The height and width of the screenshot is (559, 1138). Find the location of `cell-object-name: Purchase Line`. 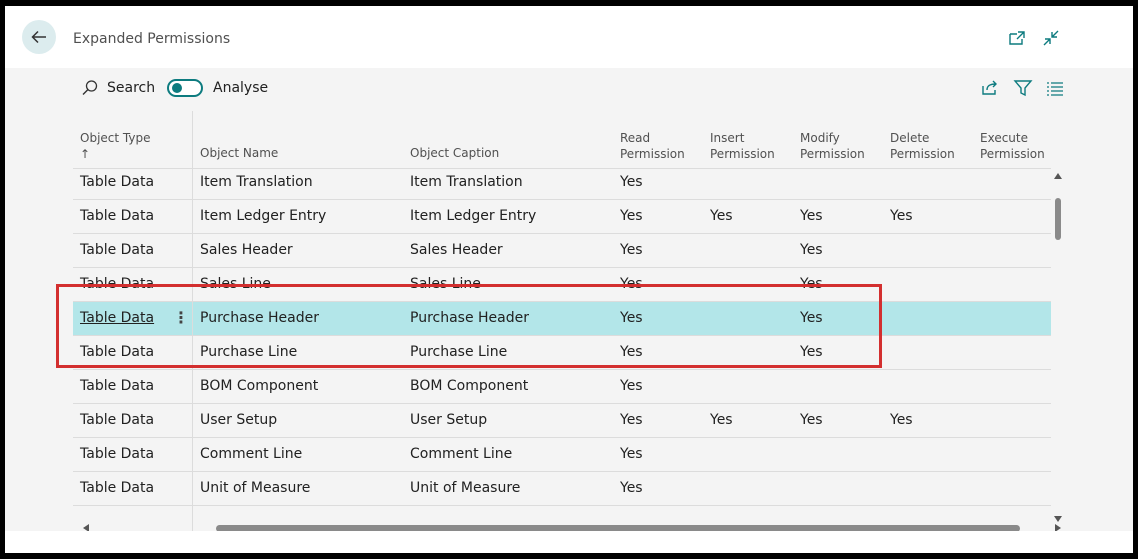

cell-object-name: Purchase Line is located at coordinates (249, 352).